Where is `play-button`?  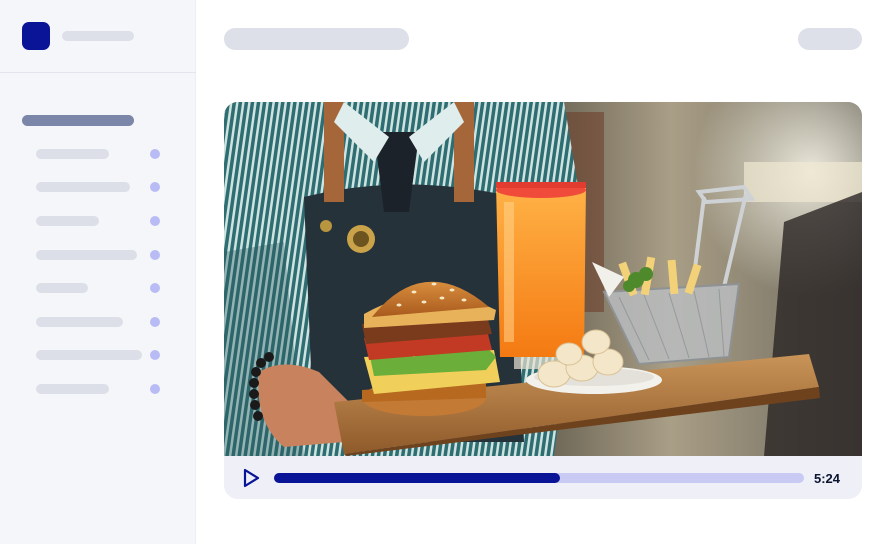 play-button is located at coordinates (251, 478).